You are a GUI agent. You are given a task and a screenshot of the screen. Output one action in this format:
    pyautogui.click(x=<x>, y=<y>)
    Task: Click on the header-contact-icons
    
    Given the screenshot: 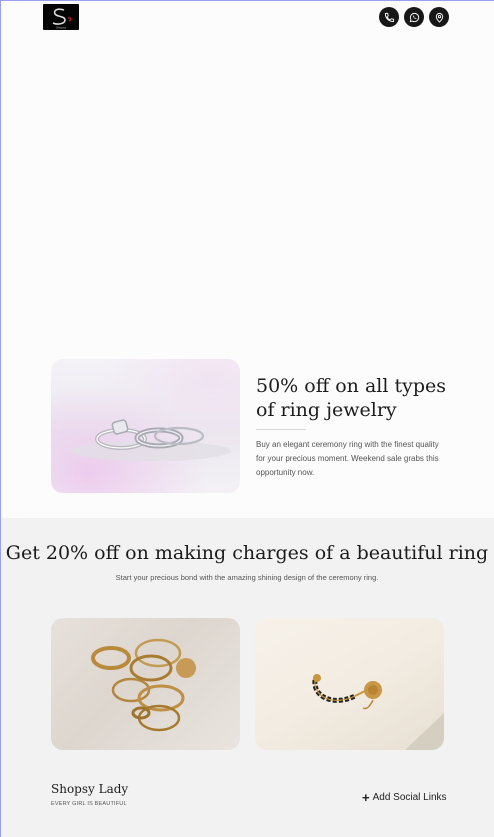 What is the action you would take?
    pyautogui.click(x=414, y=17)
    